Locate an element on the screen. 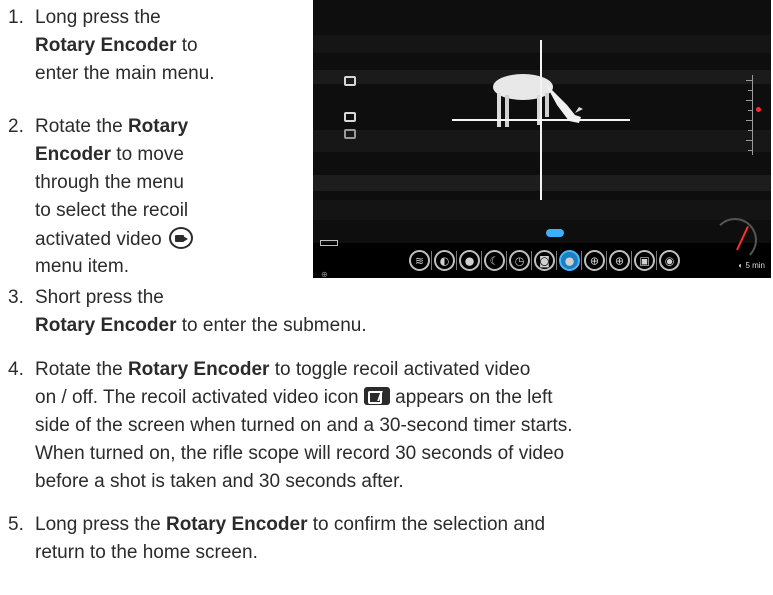  reticle-mode-icon: ⊕ is located at coordinates (324, 274).